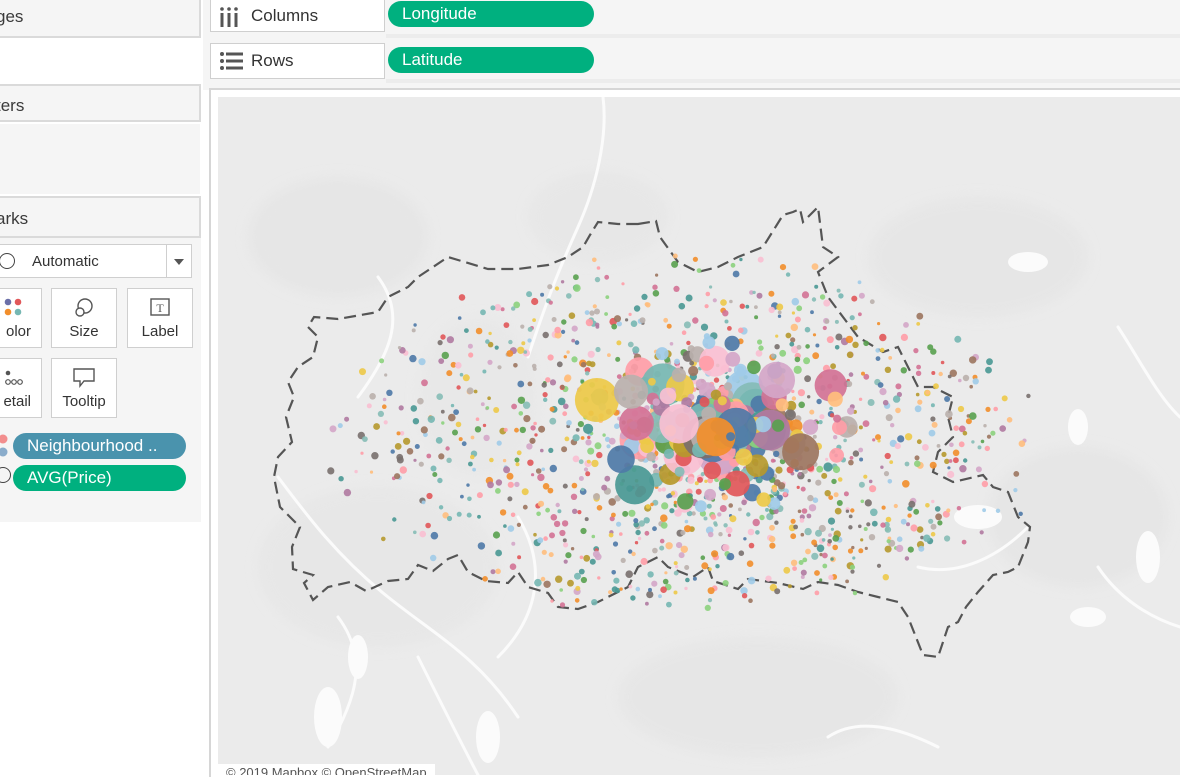 This screenshot has height=777, width=1180. Describe the element at coordinates (100, 159) in the screenshot. I see `filters-drop-area` at that location.